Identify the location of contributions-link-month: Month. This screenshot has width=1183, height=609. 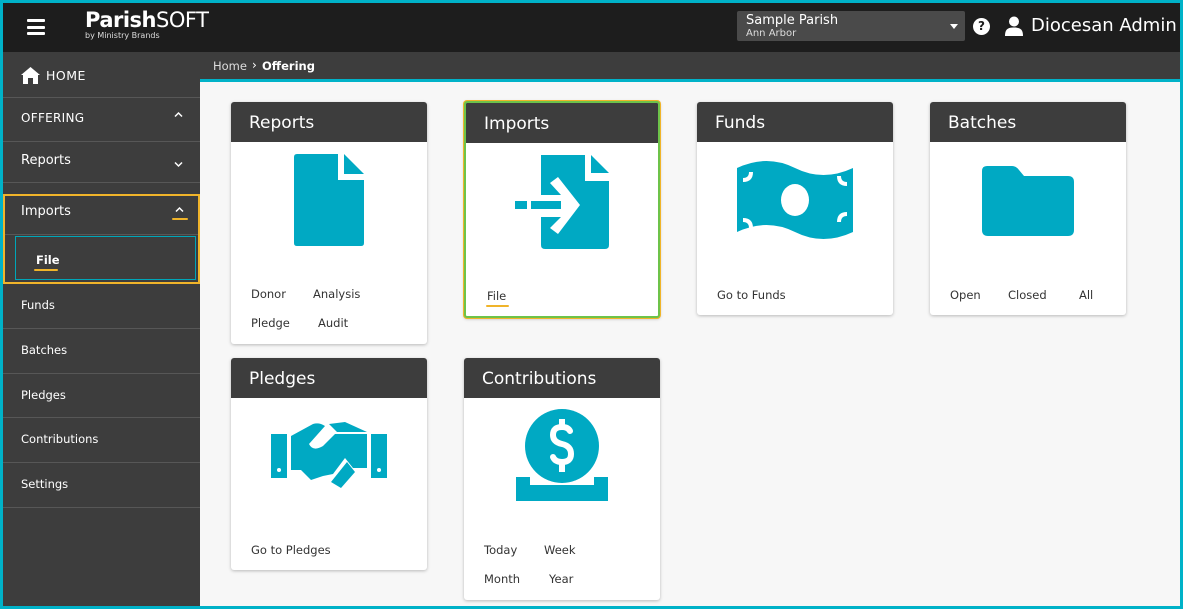
(502, 579).